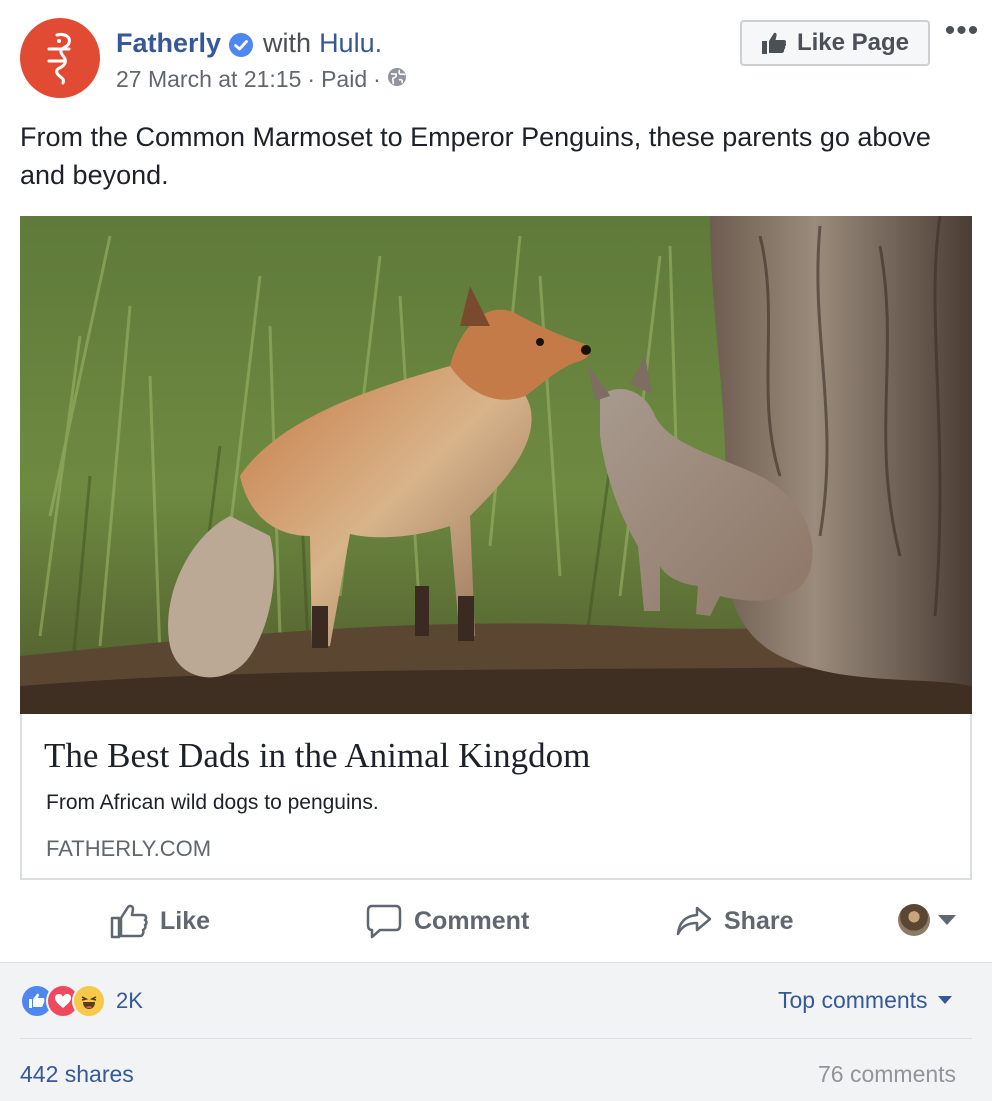 The height and width of the screenshot is (1101, 992). What do you see at coordinates (287, 43) in the screenshot?
I see `with-label: with` at bounding box center [287, 43].